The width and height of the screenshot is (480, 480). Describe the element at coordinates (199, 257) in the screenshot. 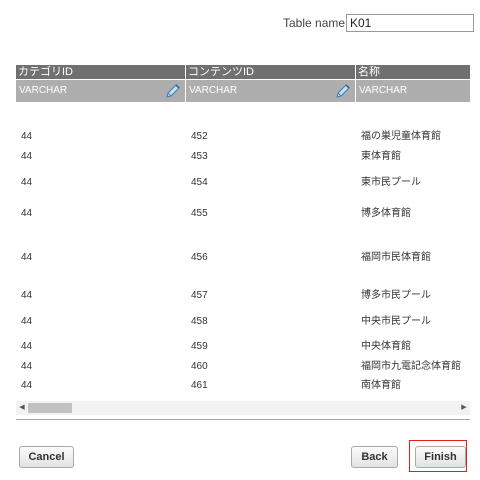

I see `cell-content-id: 456` at that location.